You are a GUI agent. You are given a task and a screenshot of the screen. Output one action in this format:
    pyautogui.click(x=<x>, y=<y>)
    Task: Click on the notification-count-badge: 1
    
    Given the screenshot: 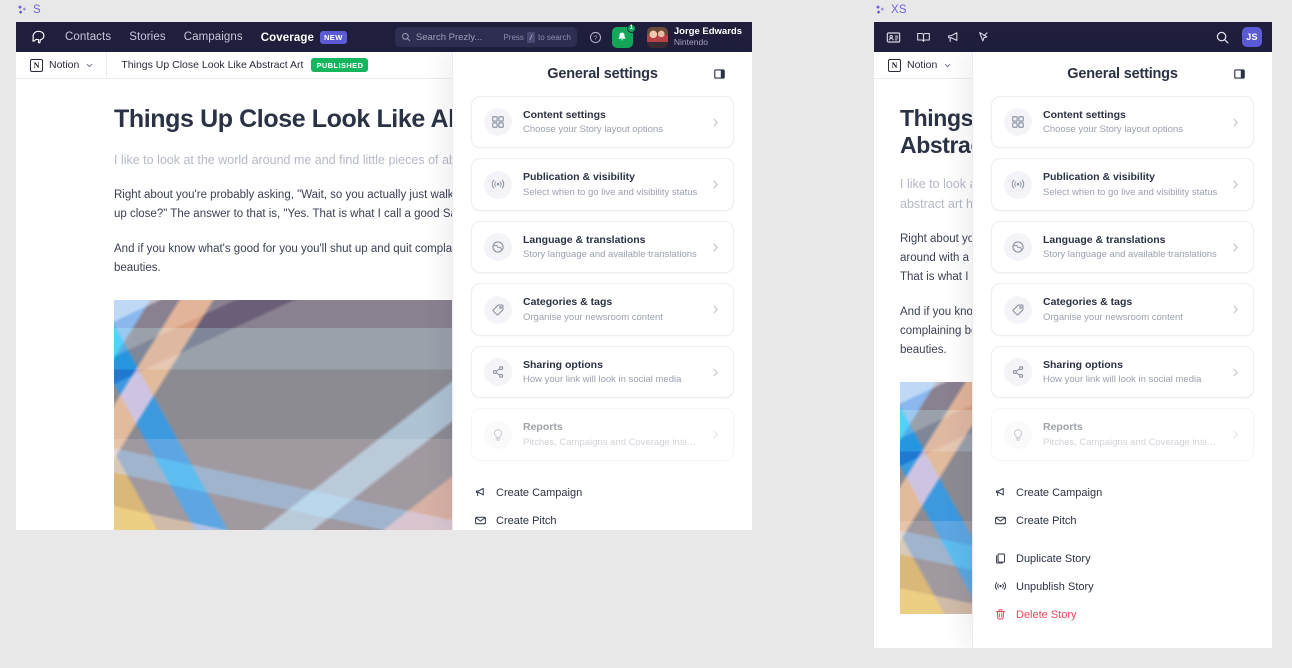 What is the action you would take?
    pyautogui.click(x=631, y=28)
    